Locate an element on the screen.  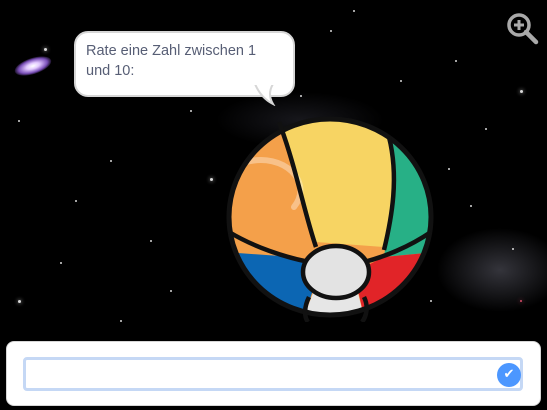
answer-input is located at coordinates (273, 374).